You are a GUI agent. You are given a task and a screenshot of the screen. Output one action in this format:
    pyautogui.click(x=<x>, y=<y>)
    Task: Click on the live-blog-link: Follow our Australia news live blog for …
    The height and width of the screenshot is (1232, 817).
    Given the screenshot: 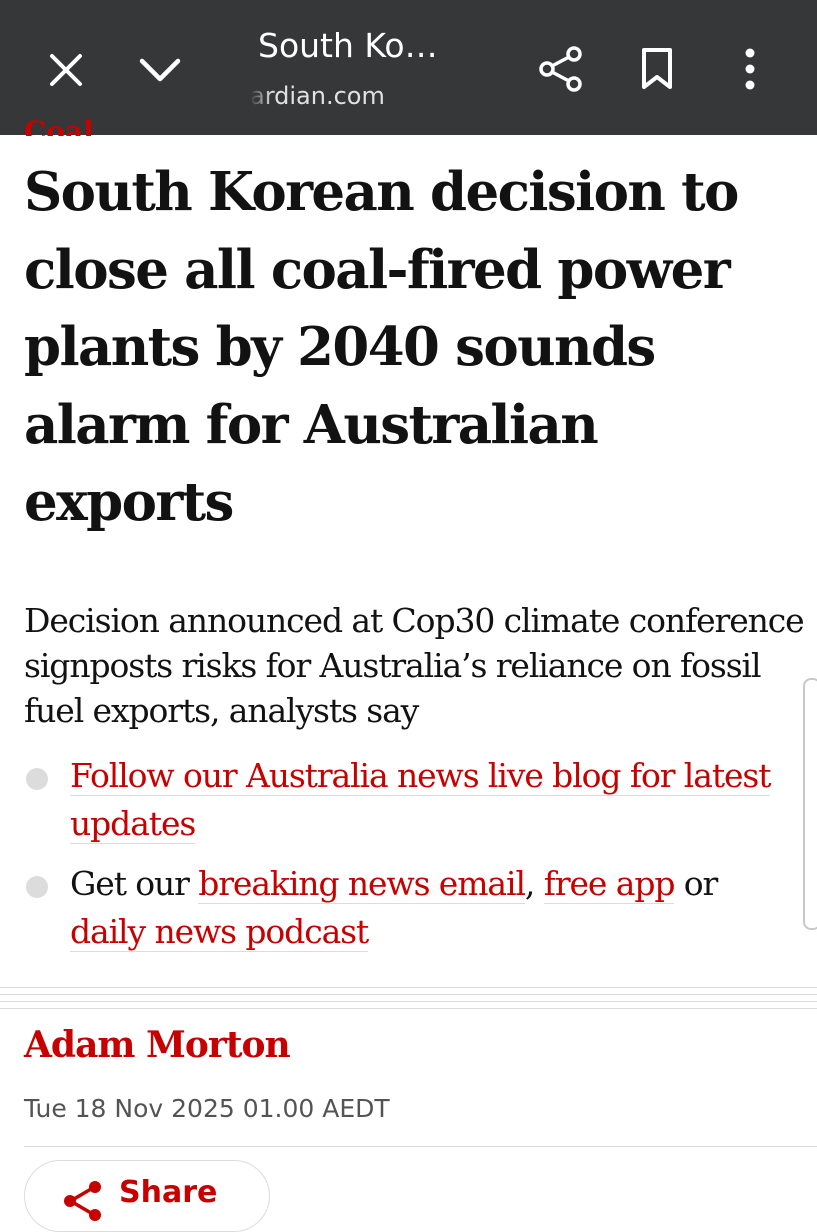 What is the action you would take?
    pyautogui.click(x=421, y=800)
    